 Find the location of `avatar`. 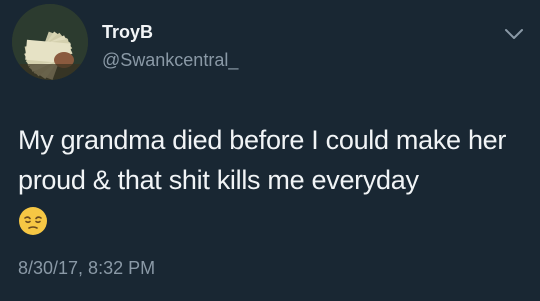

avatar is located at coordinates (50, 42).